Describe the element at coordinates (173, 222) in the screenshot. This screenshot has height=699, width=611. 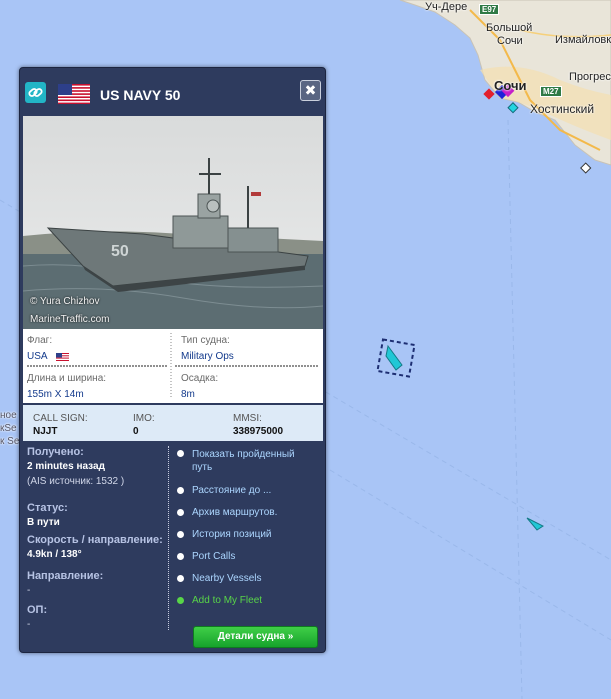
I see `vessel-photo: 50 © Yura Chizhov MarineTraffic.com` at that location.